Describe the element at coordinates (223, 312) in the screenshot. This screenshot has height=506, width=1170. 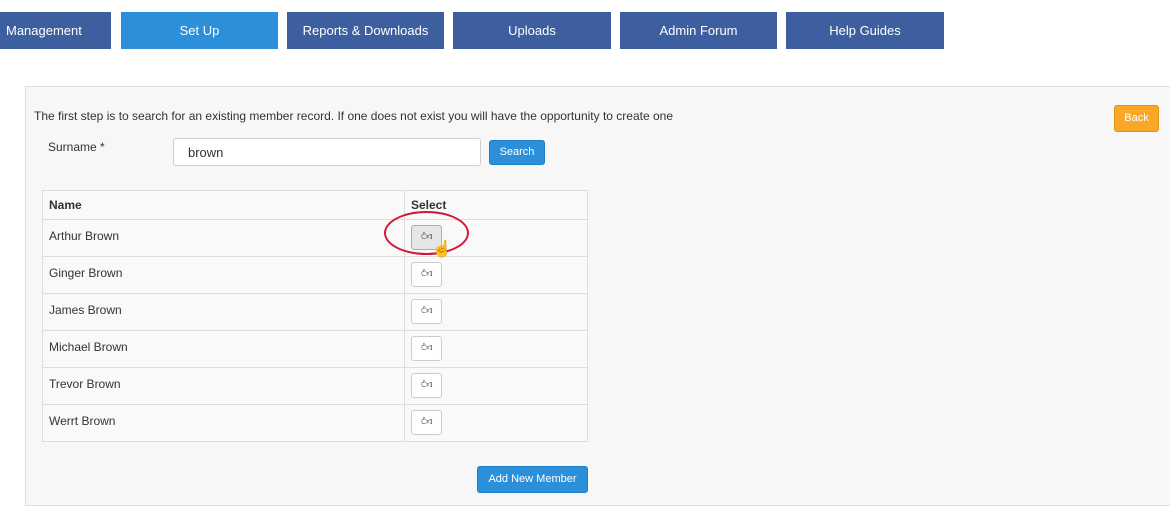
I see `member-name: James Brown` at that location.